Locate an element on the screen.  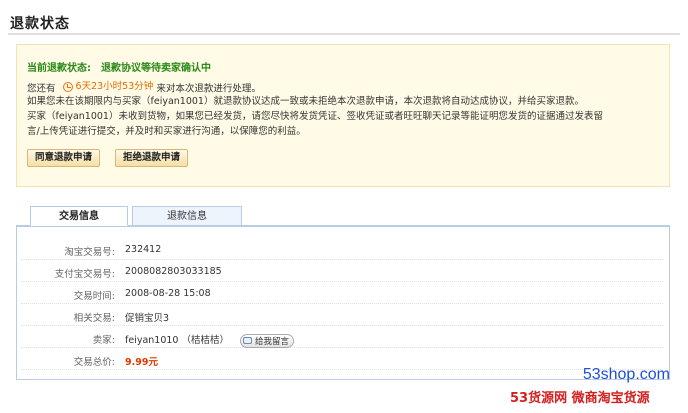
status-line: 当前退款状态: 退款协议等待卖家确认中 is located at coordinates (119, 66).